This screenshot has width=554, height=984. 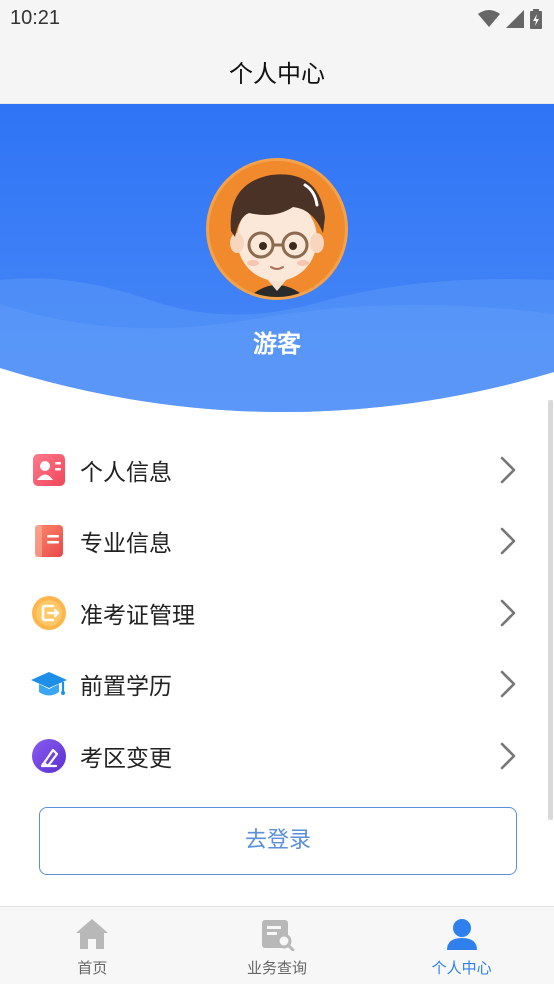 I want to click on home-icon, so click(x=92, y=934).